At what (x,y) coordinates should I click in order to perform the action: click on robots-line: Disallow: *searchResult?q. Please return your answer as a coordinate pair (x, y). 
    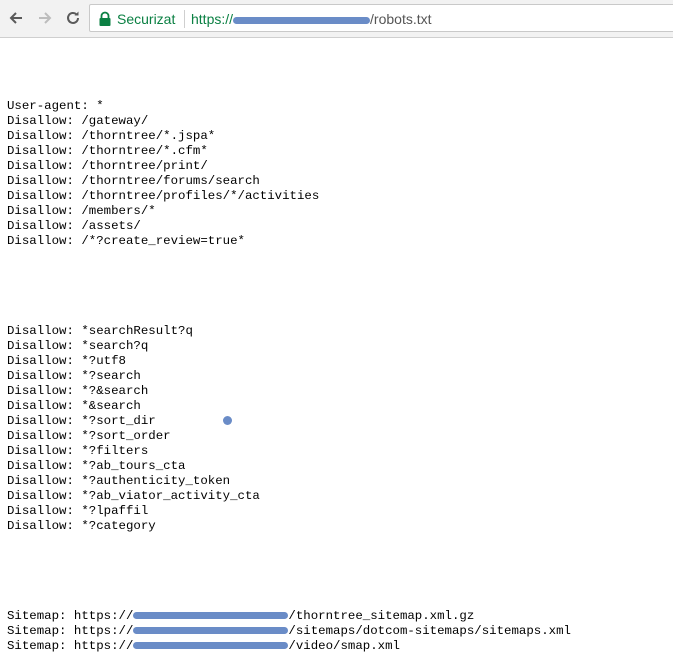
    Looking at the image, I should click on (100, 331).